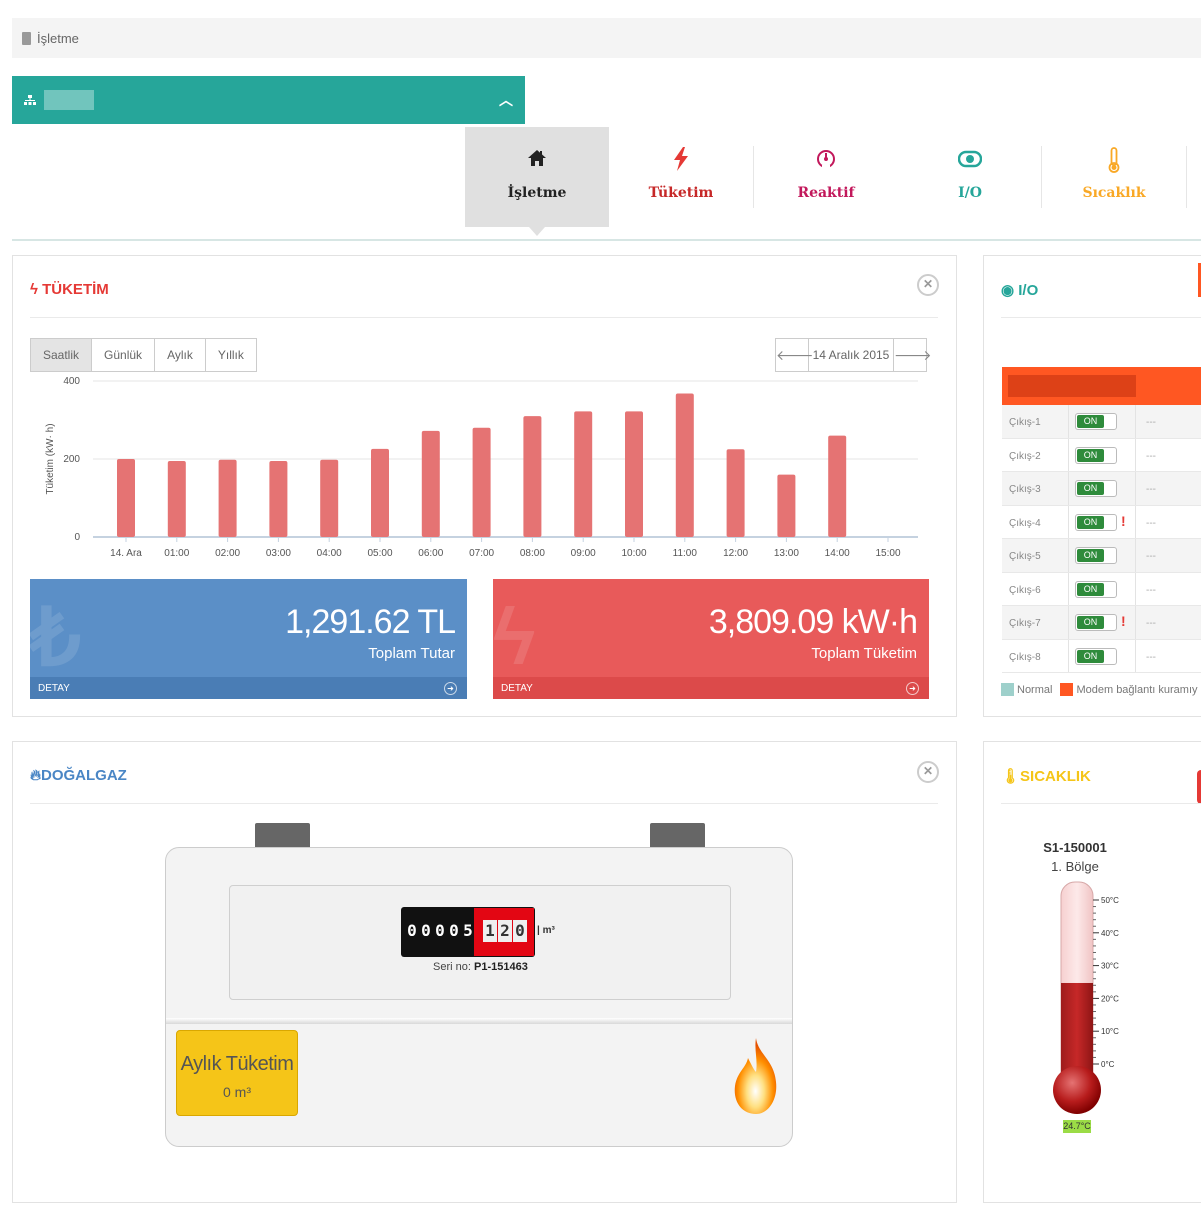 The image size is (1201, 1206). What do you see at coordinates (1186, 177) in the screenshot?
I see `tab-separator` at bounding box center [1186, 177].